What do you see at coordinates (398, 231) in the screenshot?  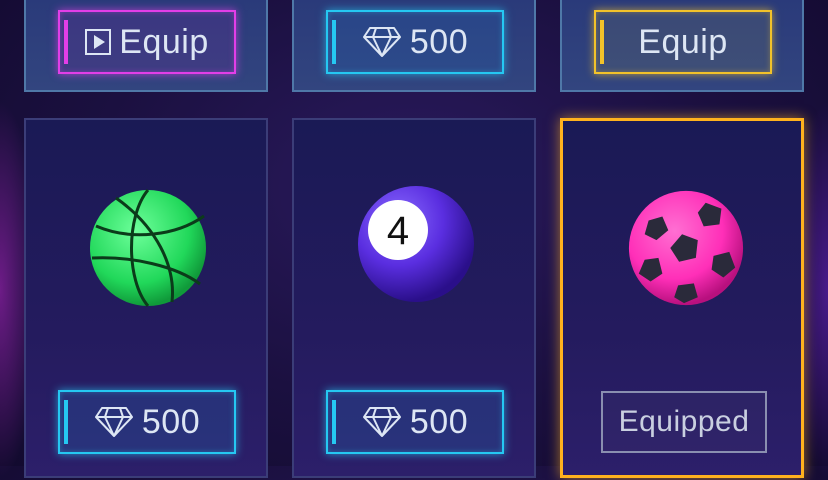 I see `billiard-number: 4` at bounding box center [398, 231].